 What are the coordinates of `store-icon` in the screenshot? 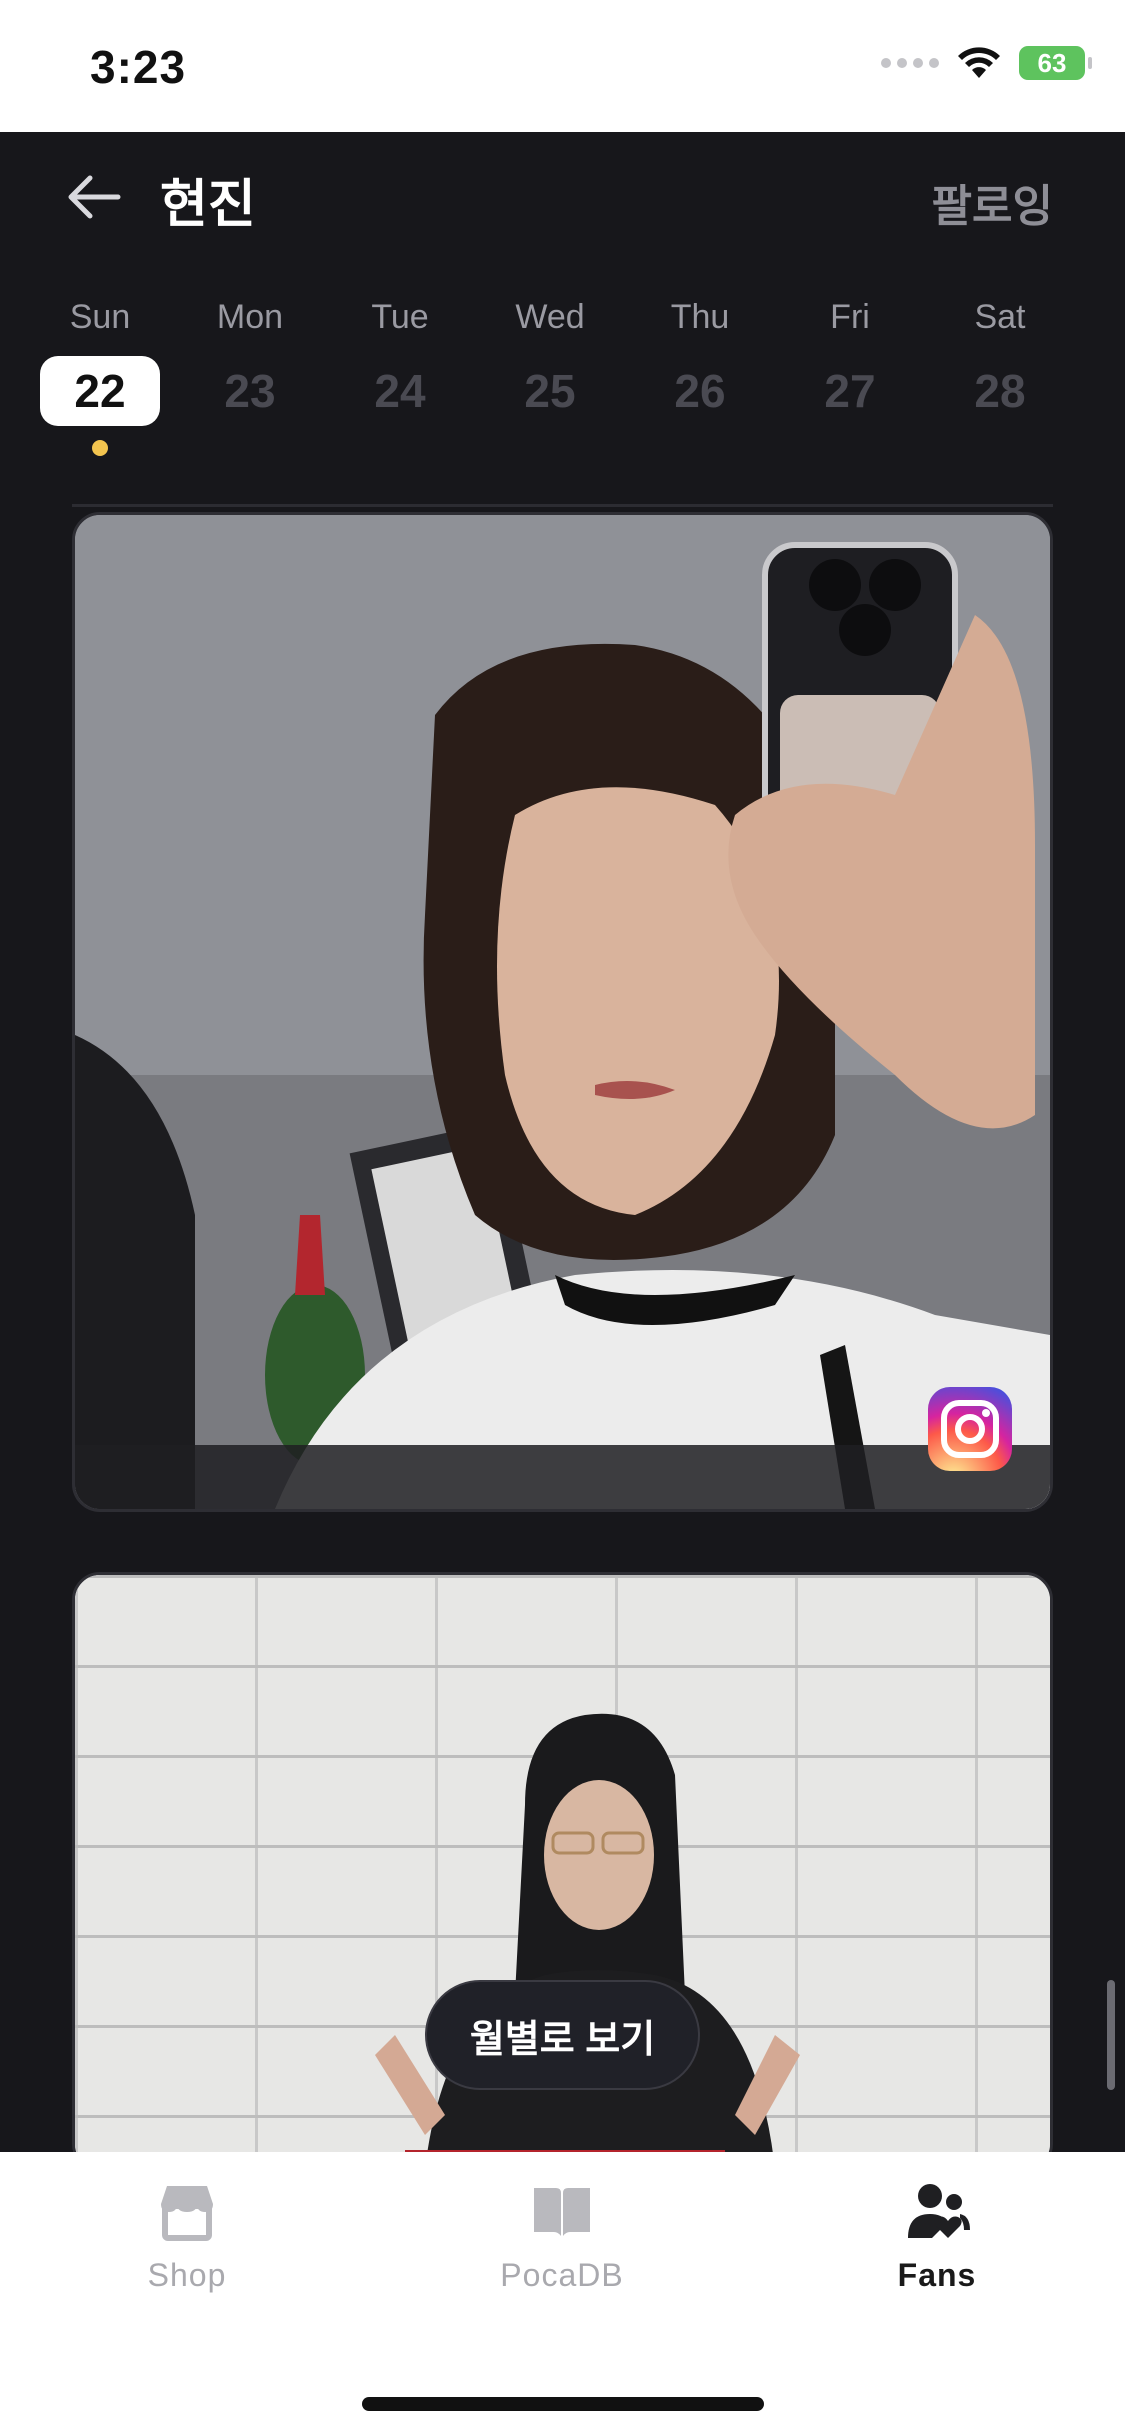 It's located at (187, 2213).